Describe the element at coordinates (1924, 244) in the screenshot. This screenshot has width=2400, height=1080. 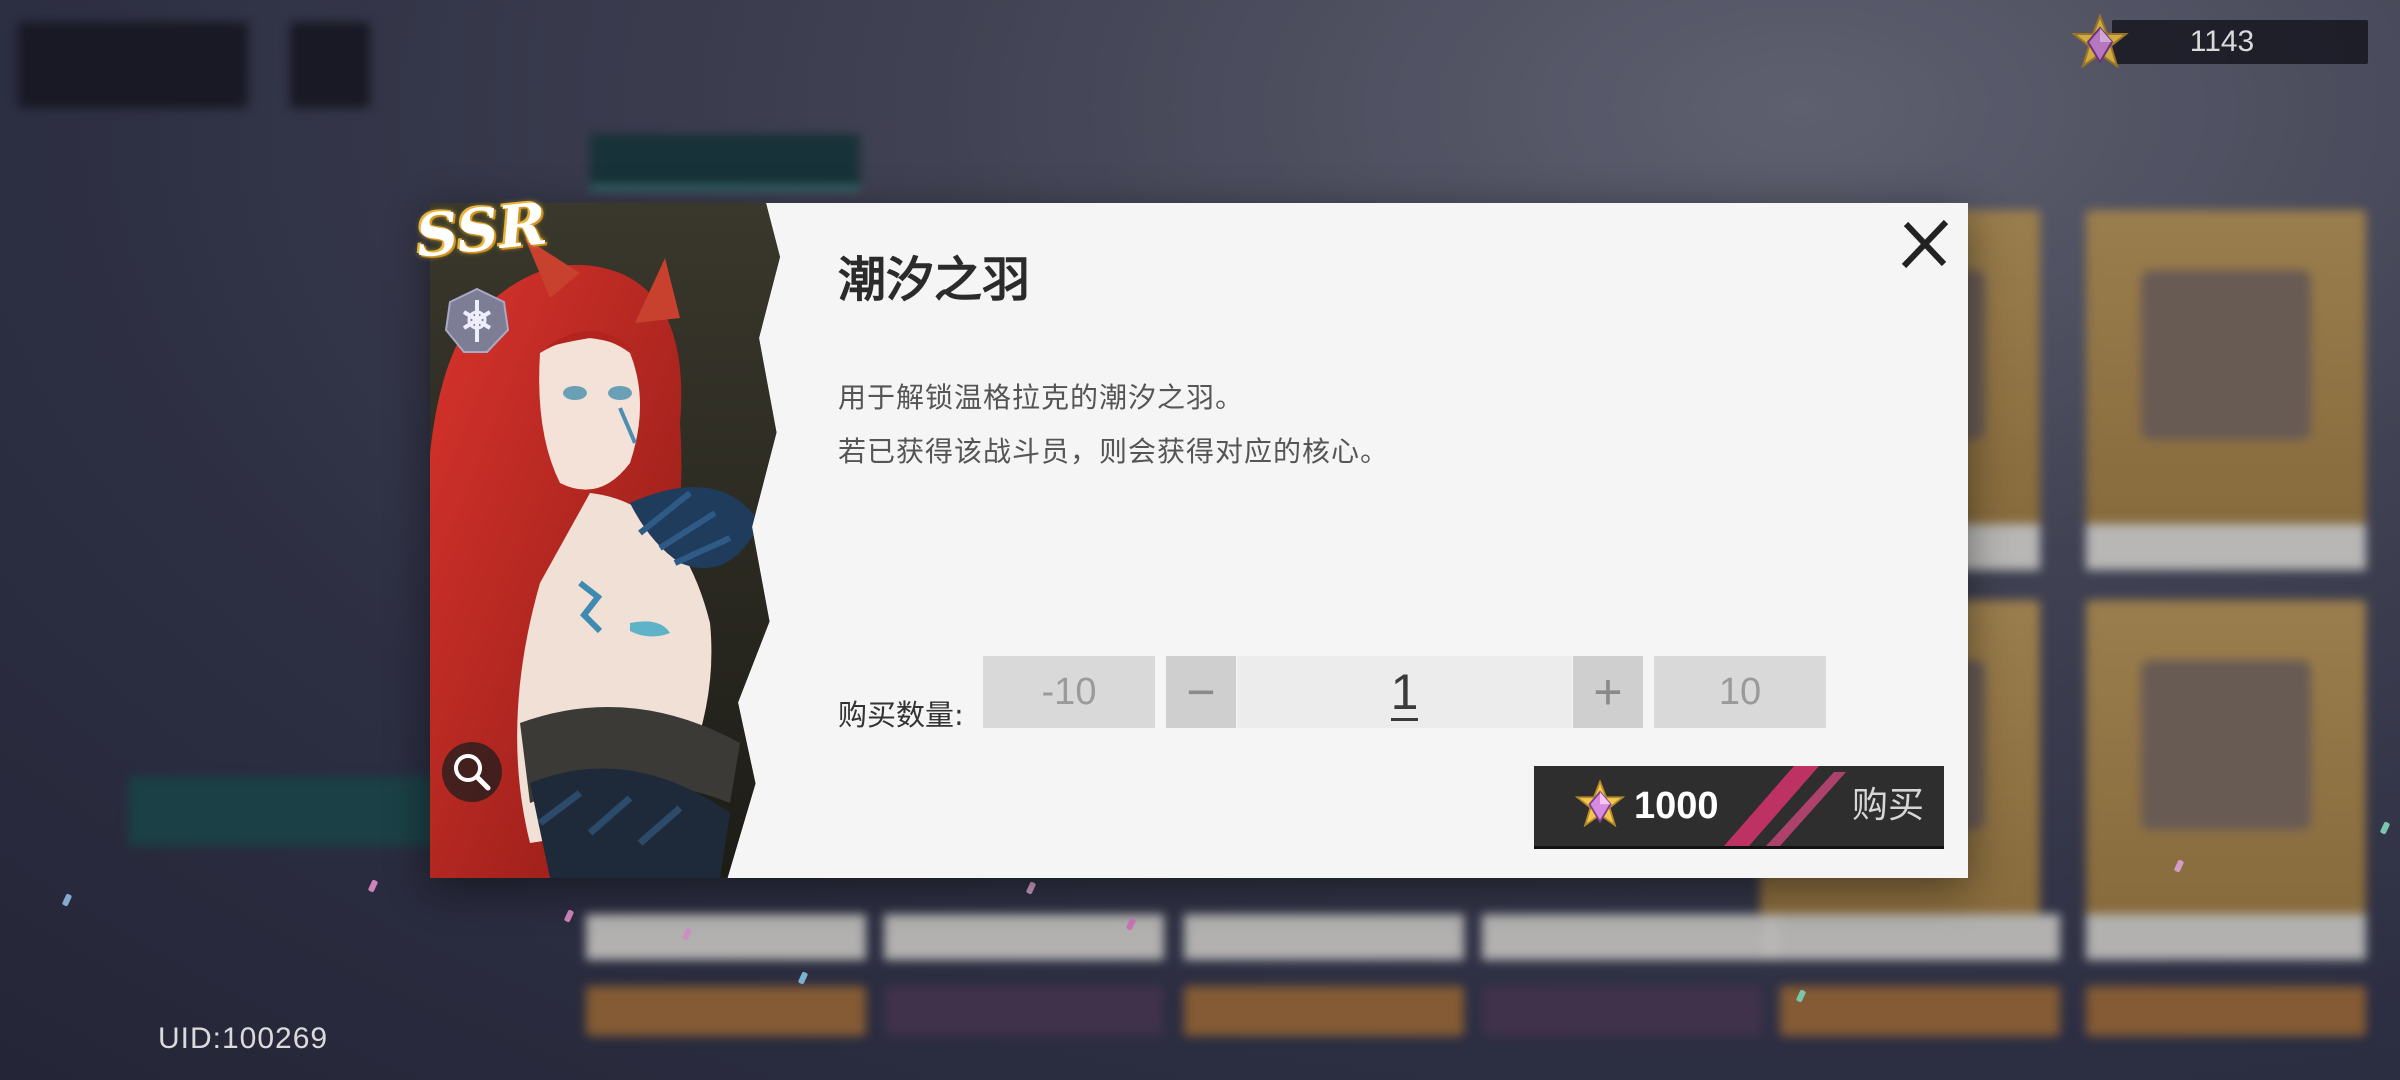
I see `close-icon` at that location.